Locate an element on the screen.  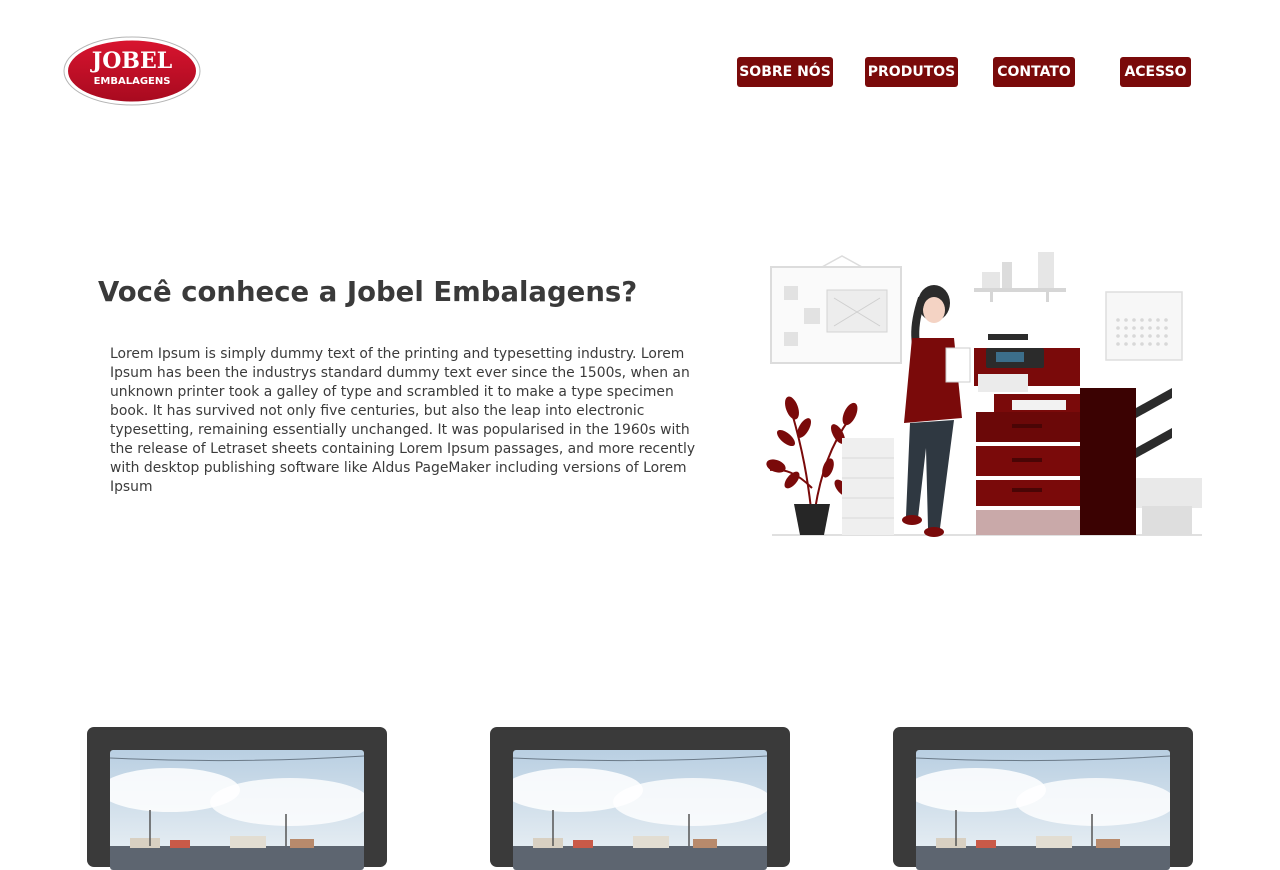
svg-text: EMBALAGENS is located at coordinates (132, 81).